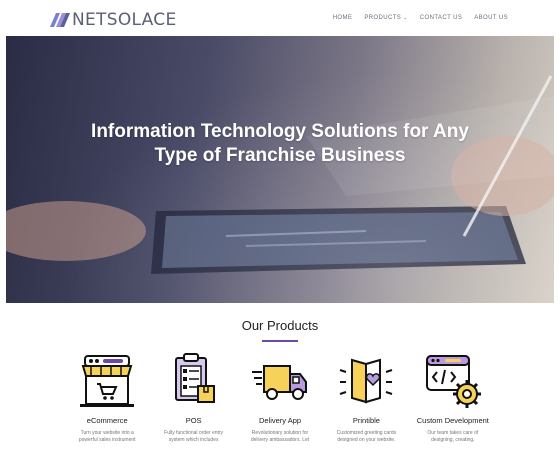 The width and height of the screenshot is (560, 454). I want to click on nav-about-us: ABOUT US, so click(491, 18).